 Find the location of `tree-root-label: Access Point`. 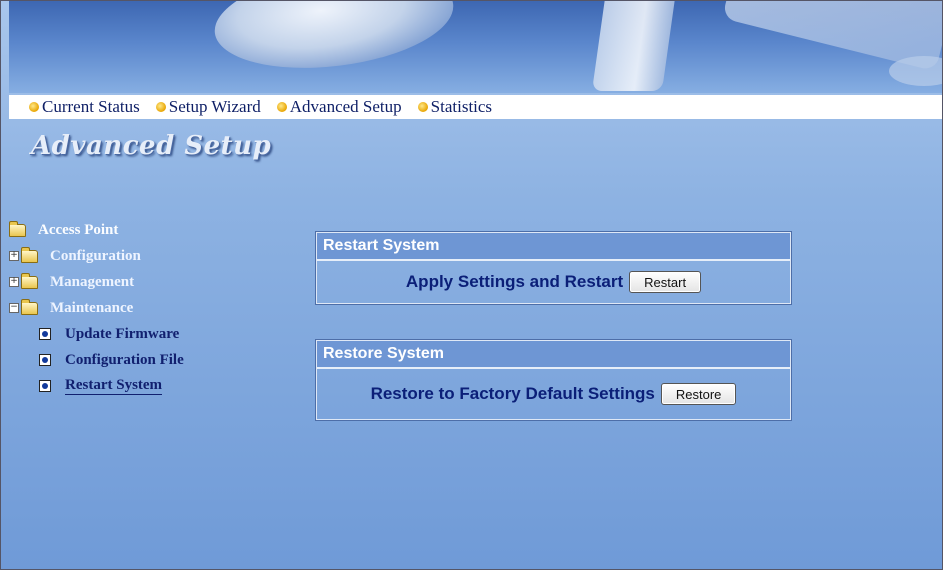

tree-root-label: Access Point is located at coordinates (78, 229).